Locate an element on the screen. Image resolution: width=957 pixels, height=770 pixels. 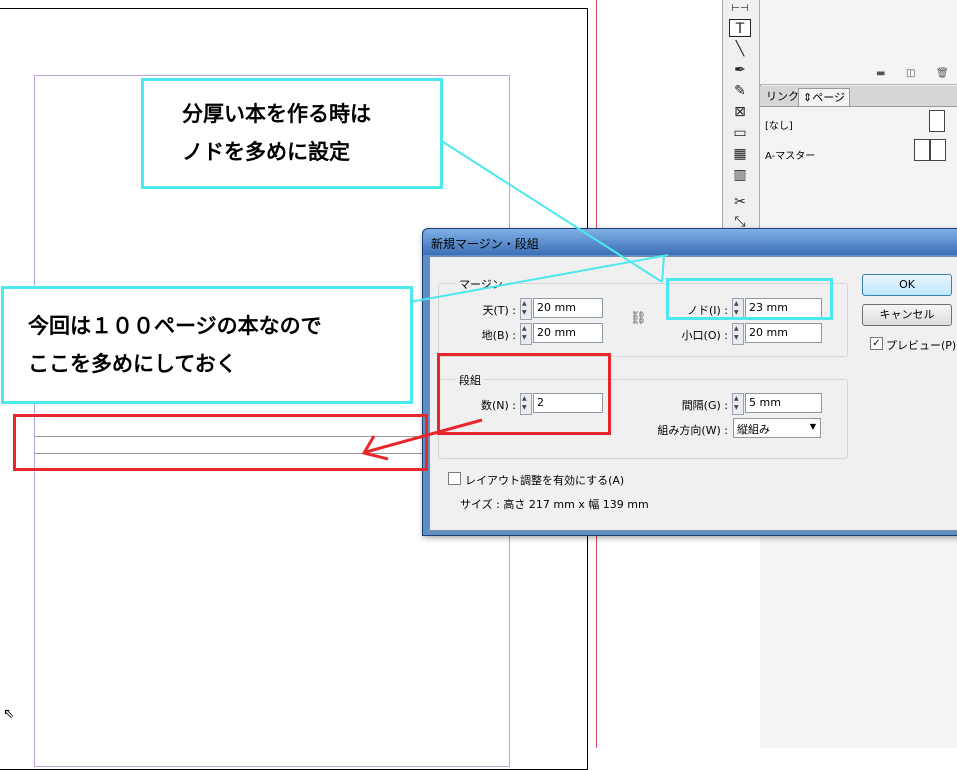
callout-line: 分厚い本を作る時は is located at coordinates (276, 114).